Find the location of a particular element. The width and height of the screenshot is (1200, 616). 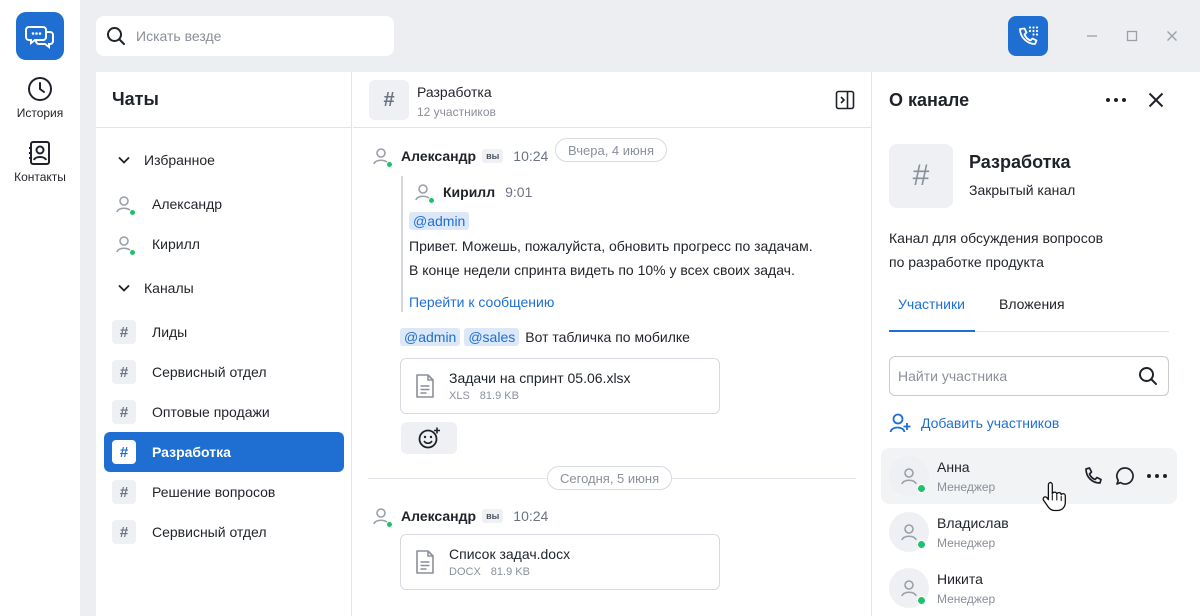

go-to-message-link: Перейти к сообщению is located at coordinates (481, 302).